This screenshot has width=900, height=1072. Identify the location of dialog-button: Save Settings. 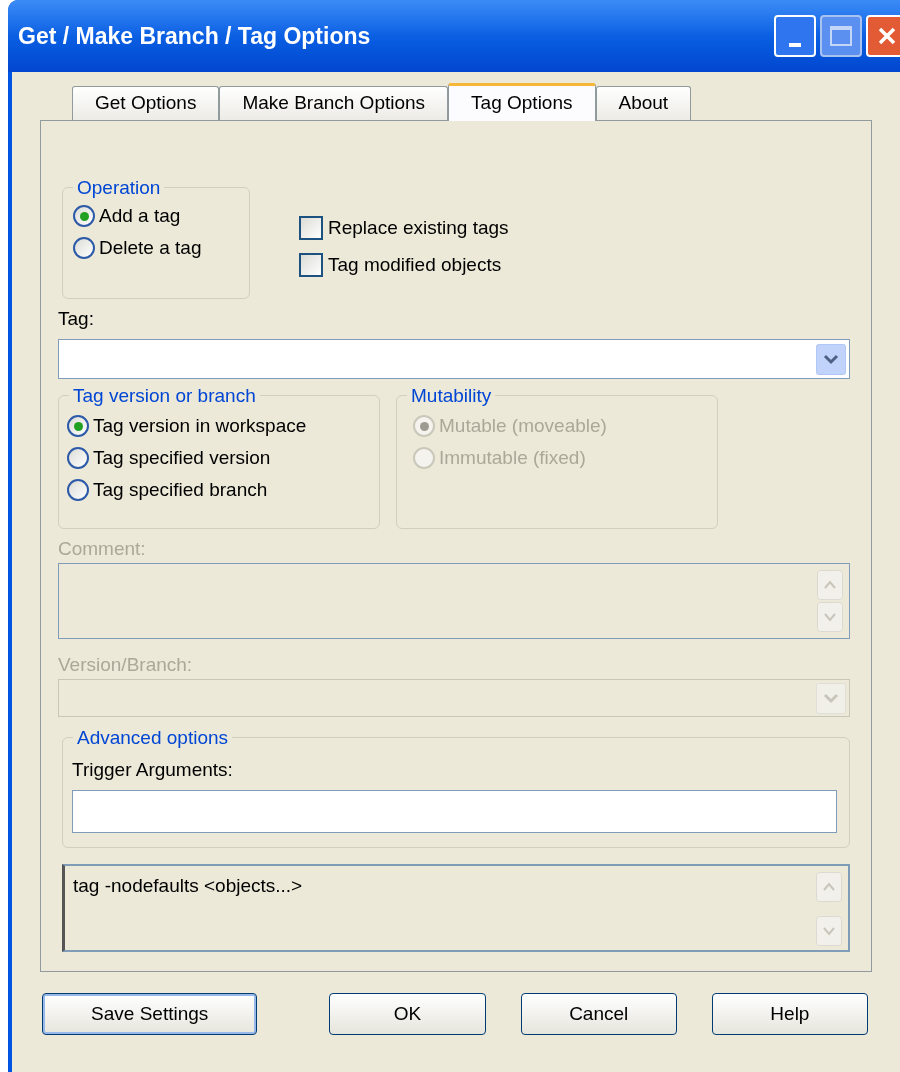
(150, 1014).